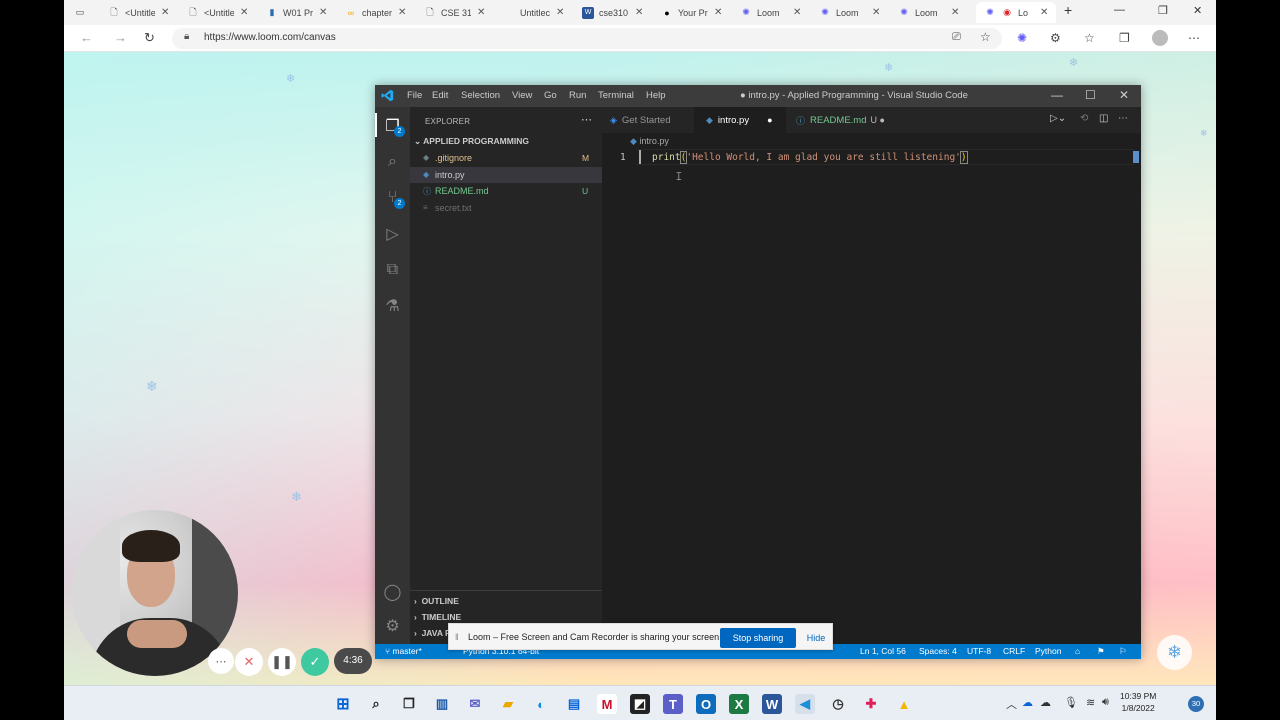 Image resolution: width=1280 pixels, height=720 pixels. I want to click on split-editor-icon: ◫, so click(1103, 118).